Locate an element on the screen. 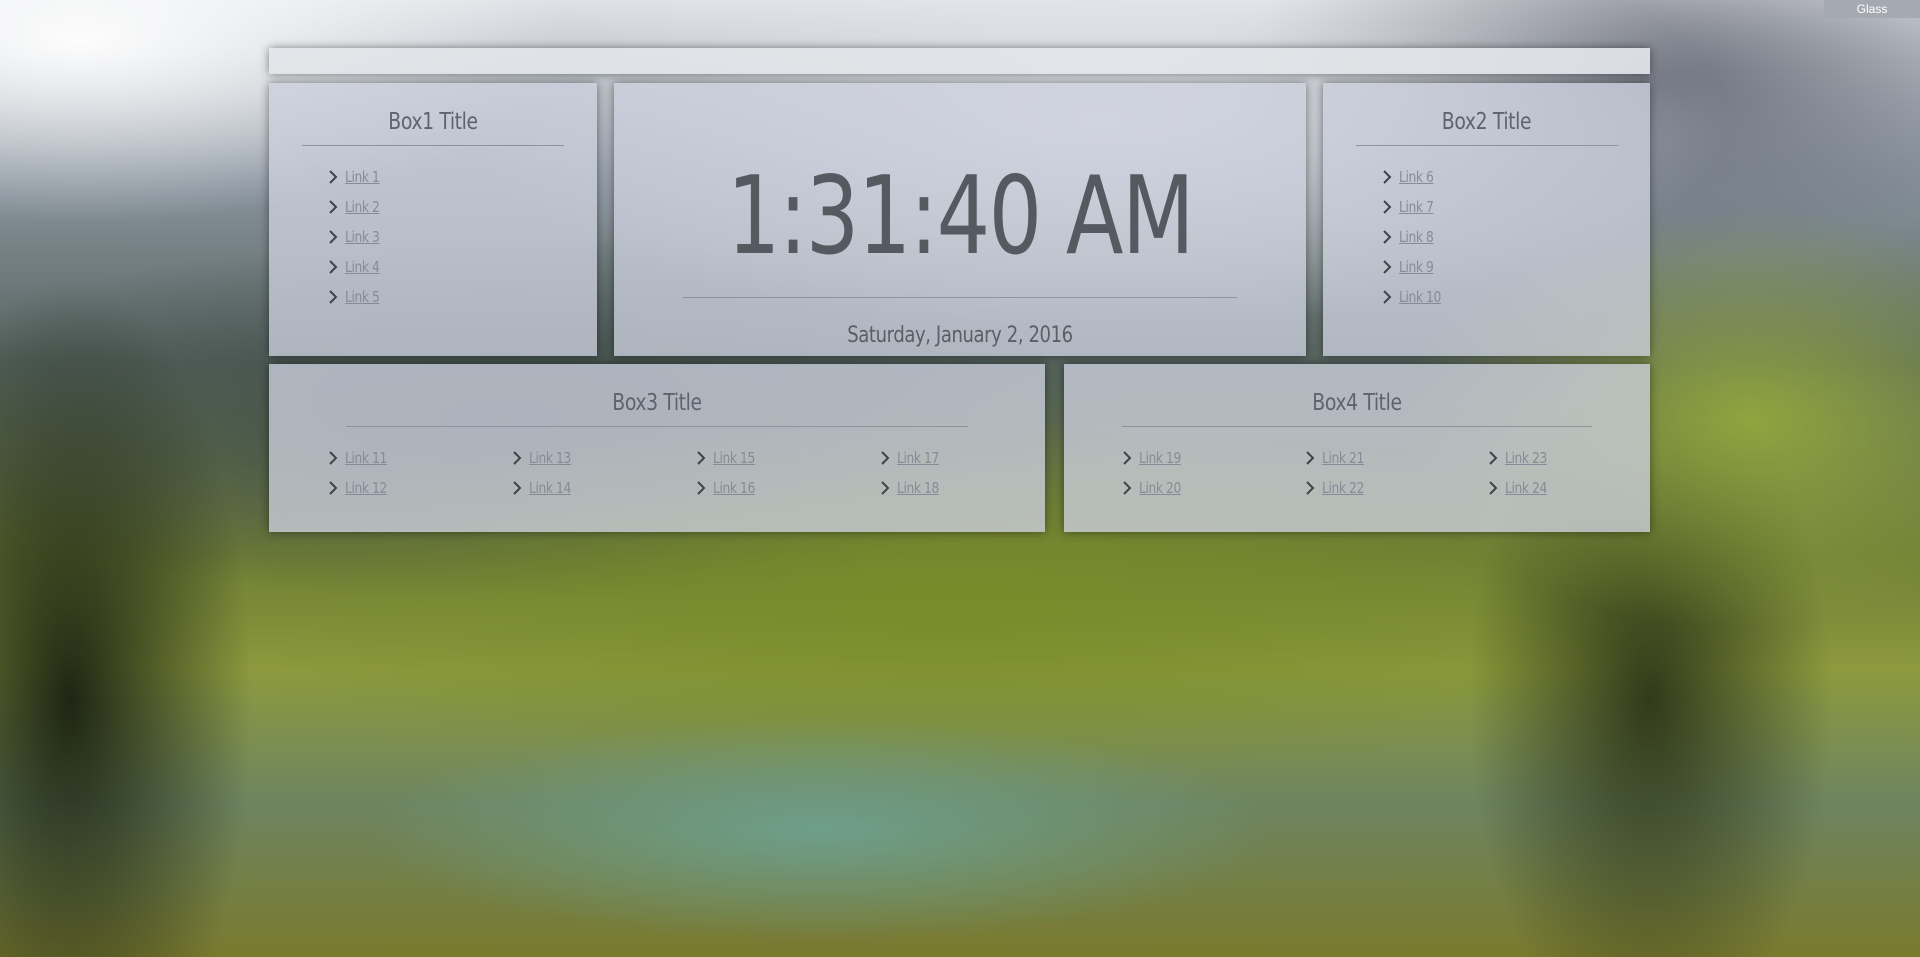 The image size is (1920, 957). box3-link-item: Link 17 is located at coordinates (912, 458).